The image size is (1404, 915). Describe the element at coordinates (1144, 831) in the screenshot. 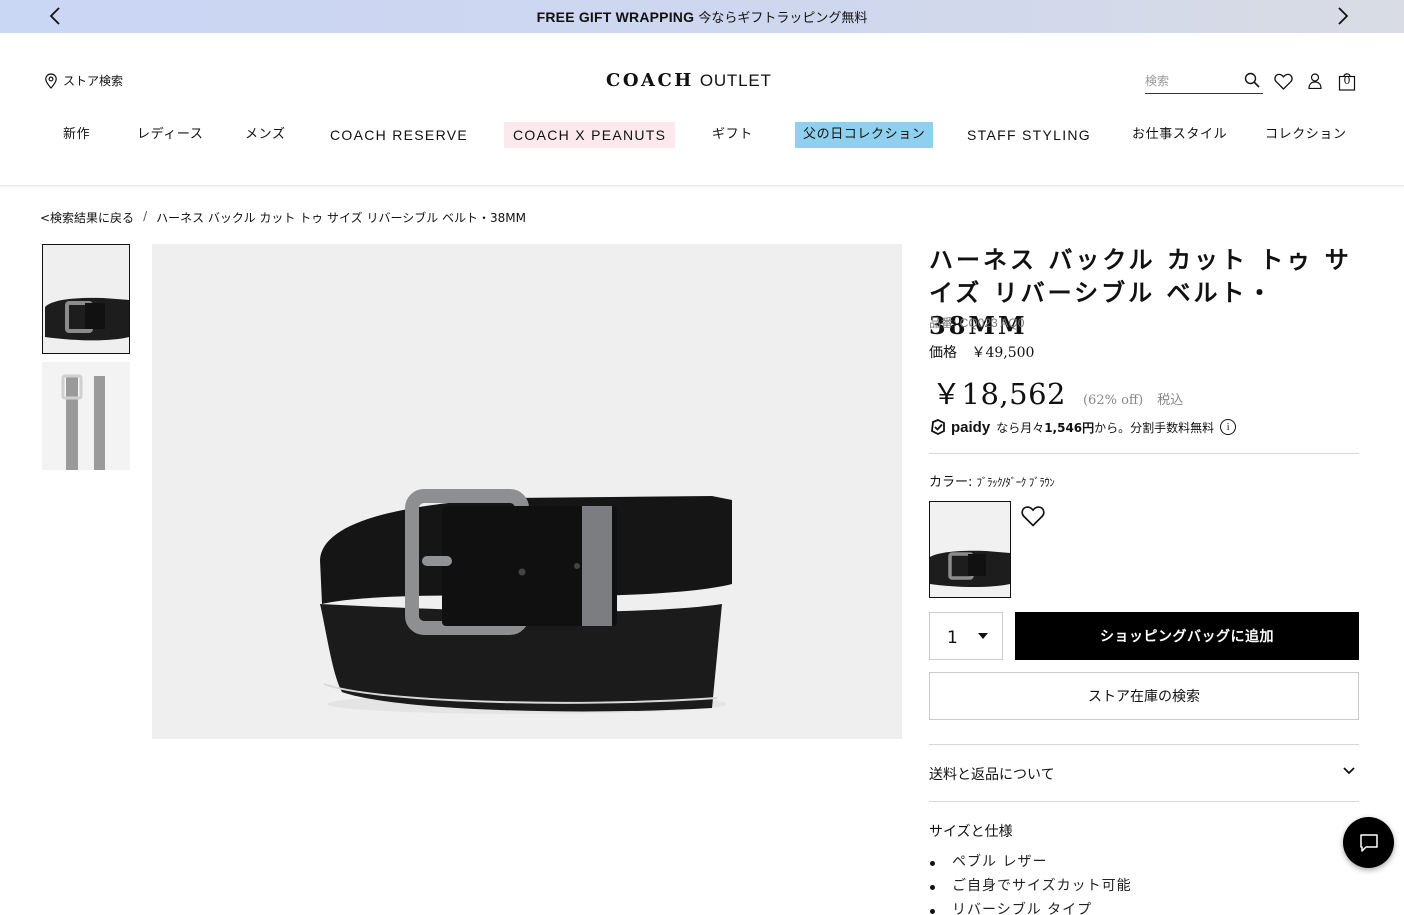

I see `size-specs-heading: サイズと仕様` at that location.